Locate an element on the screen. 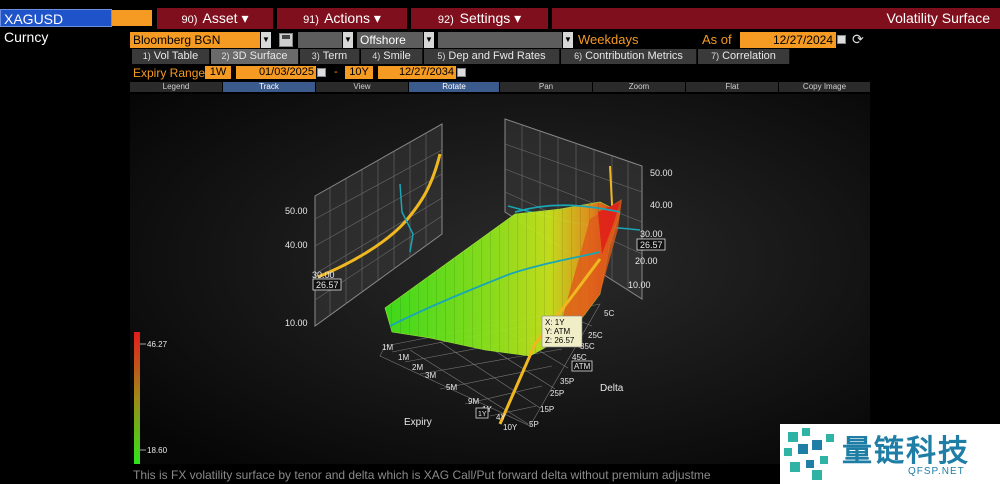 The height and width of the screenshot is (484, 1000). tab-correlation: 7) Correlation is located at coordinates (744, 56).